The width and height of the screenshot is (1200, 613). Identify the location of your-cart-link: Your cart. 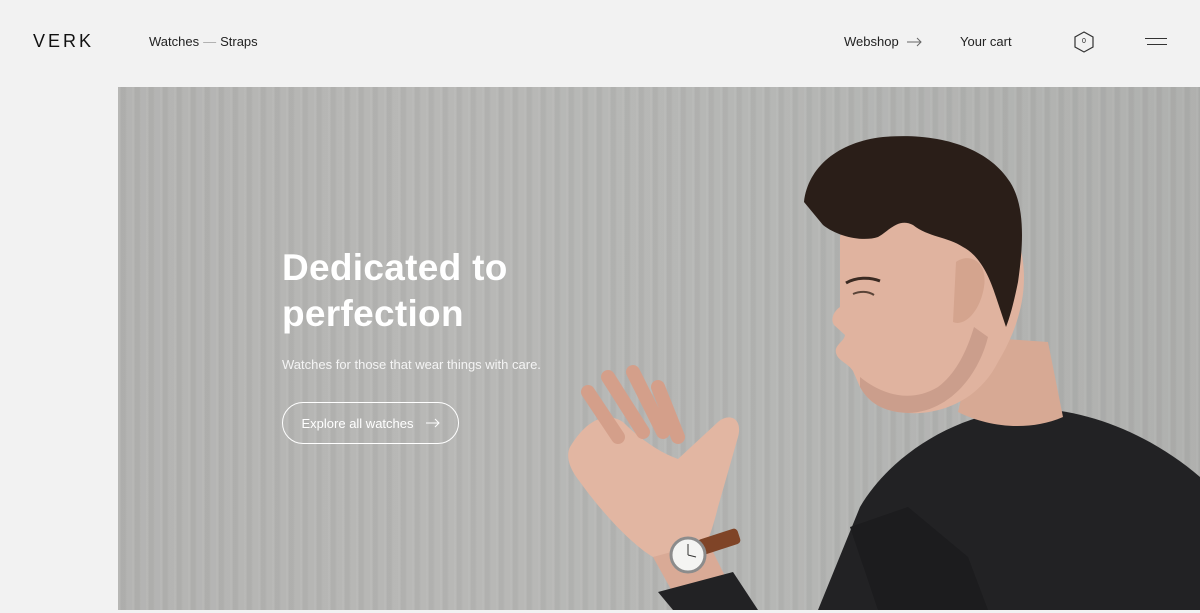
(986, 42).